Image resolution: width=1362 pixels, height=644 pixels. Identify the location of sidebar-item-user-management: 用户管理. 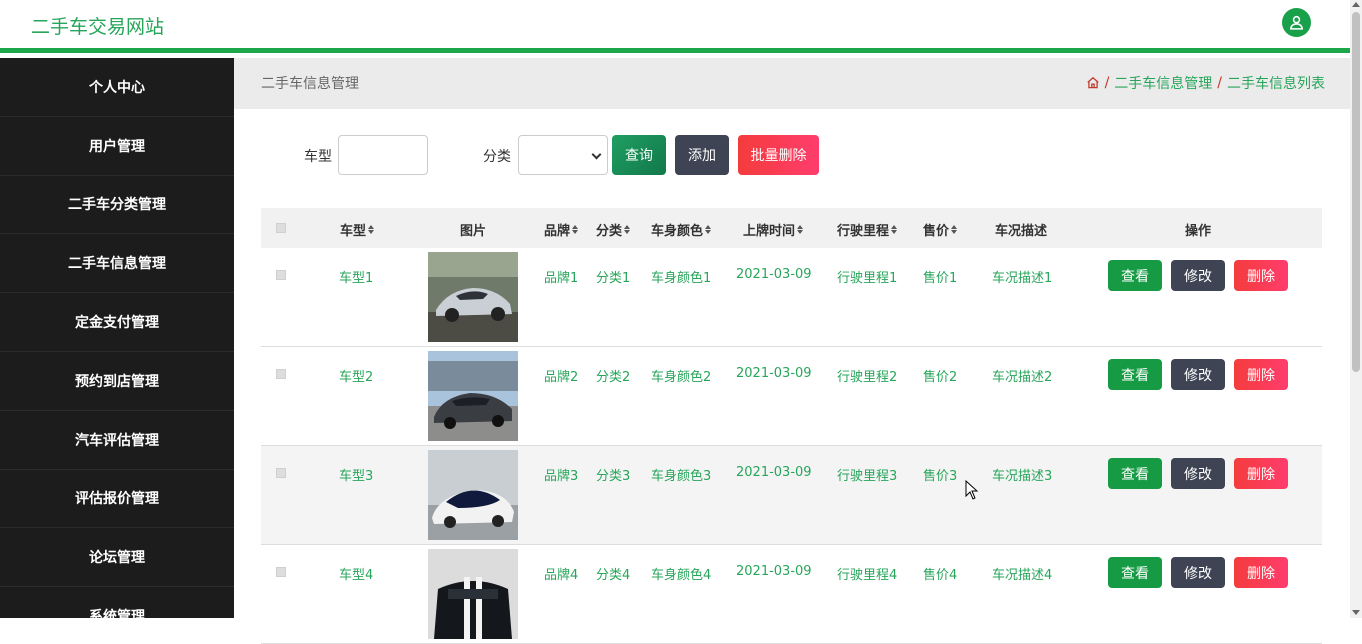
(117, 146).